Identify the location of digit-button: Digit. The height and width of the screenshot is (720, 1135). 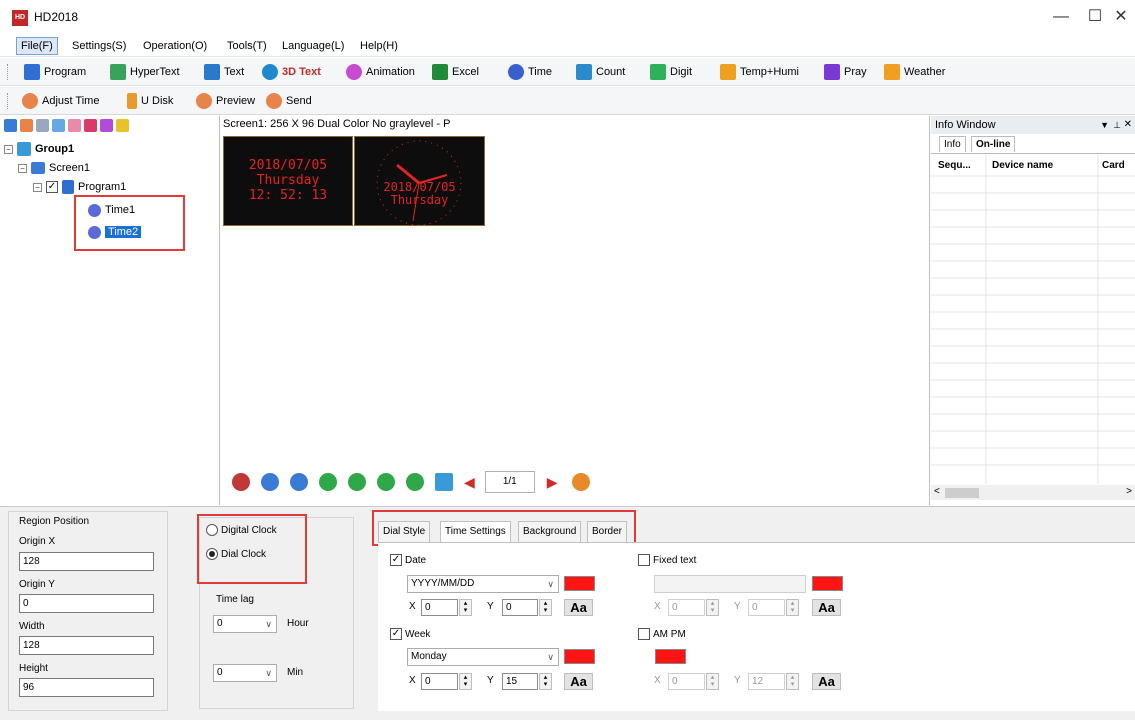
(671, 72).